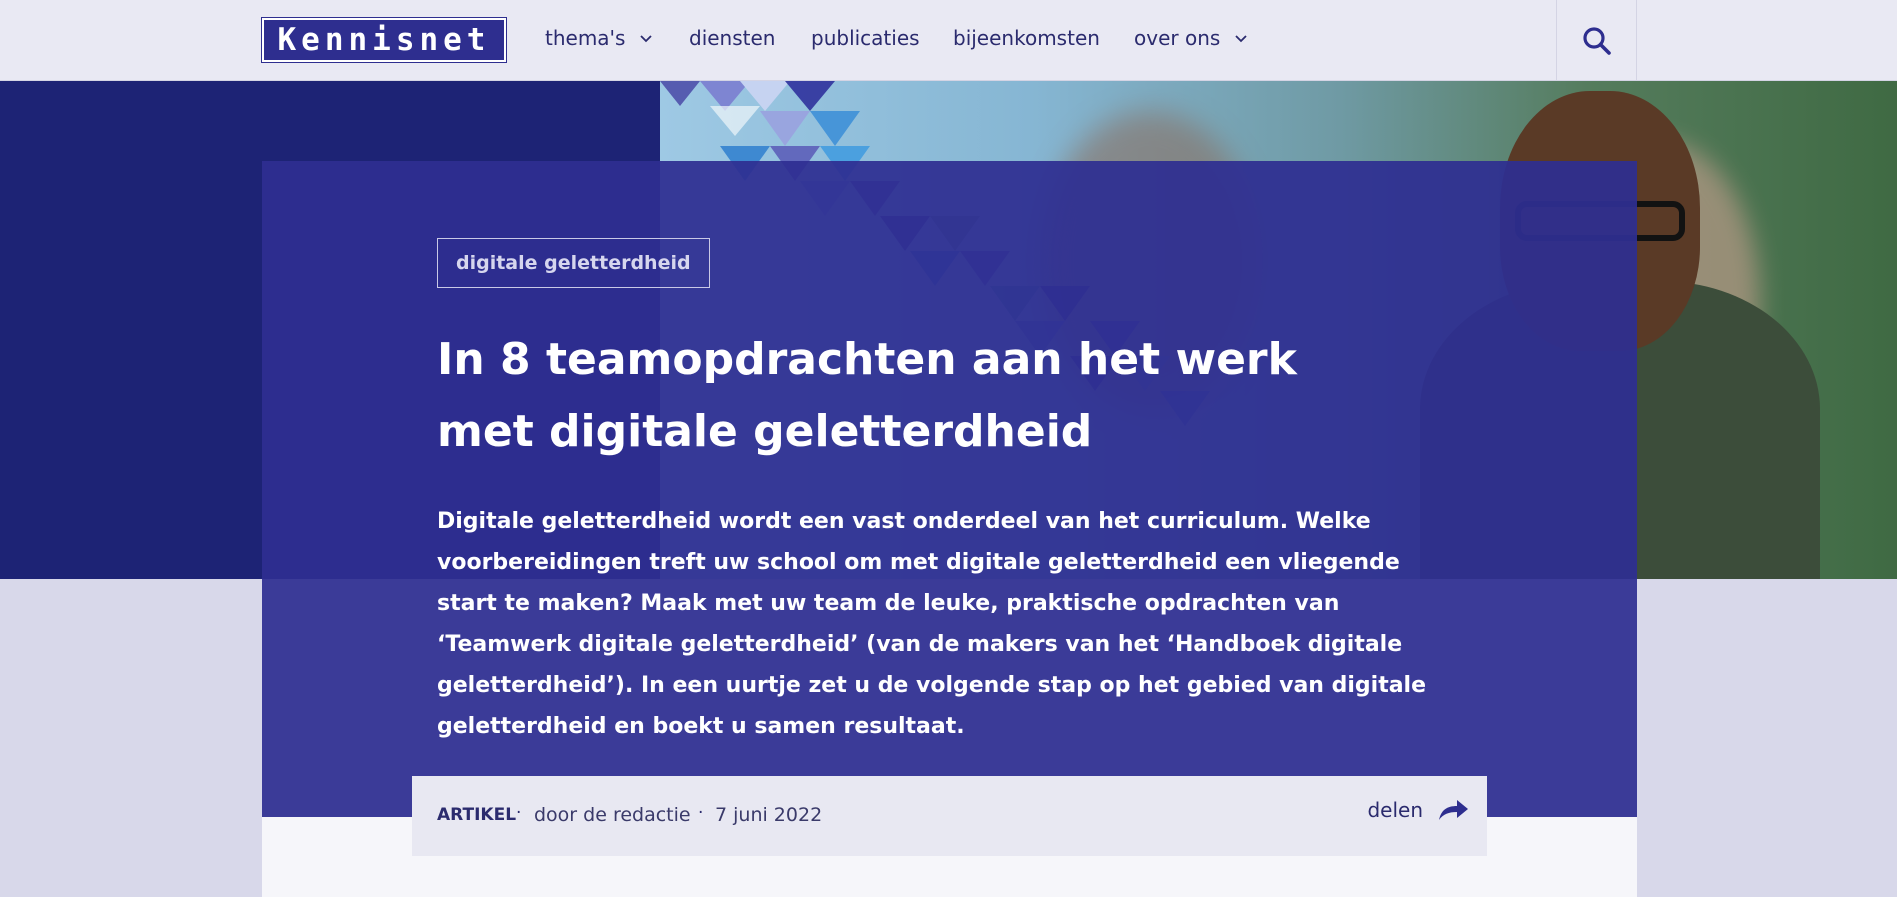 The width and height of the screenshot is (1897, 897). Describe the element at coordinates (573, 263) in the screenshot. I see `topic-tag: digitale geletterdheid` at that location.